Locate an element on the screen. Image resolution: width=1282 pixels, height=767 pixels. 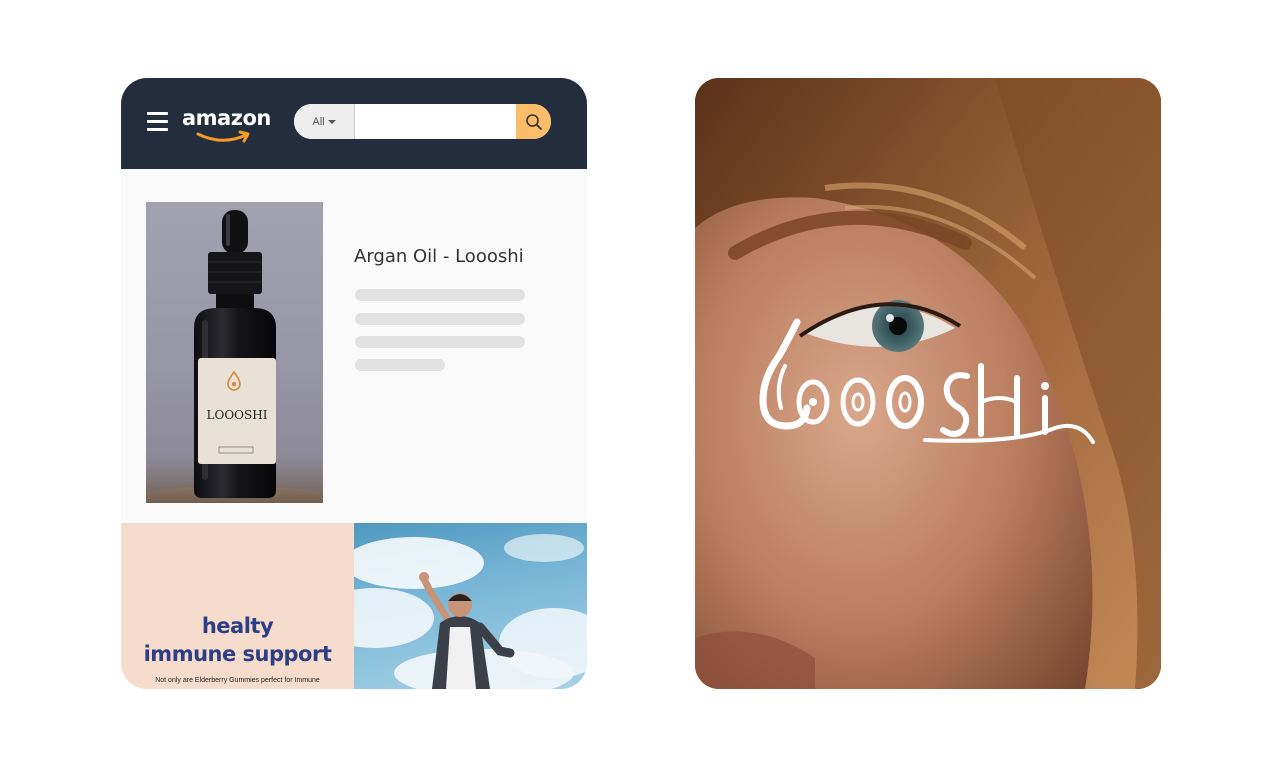
search-input is located at coordinates (435, 121).